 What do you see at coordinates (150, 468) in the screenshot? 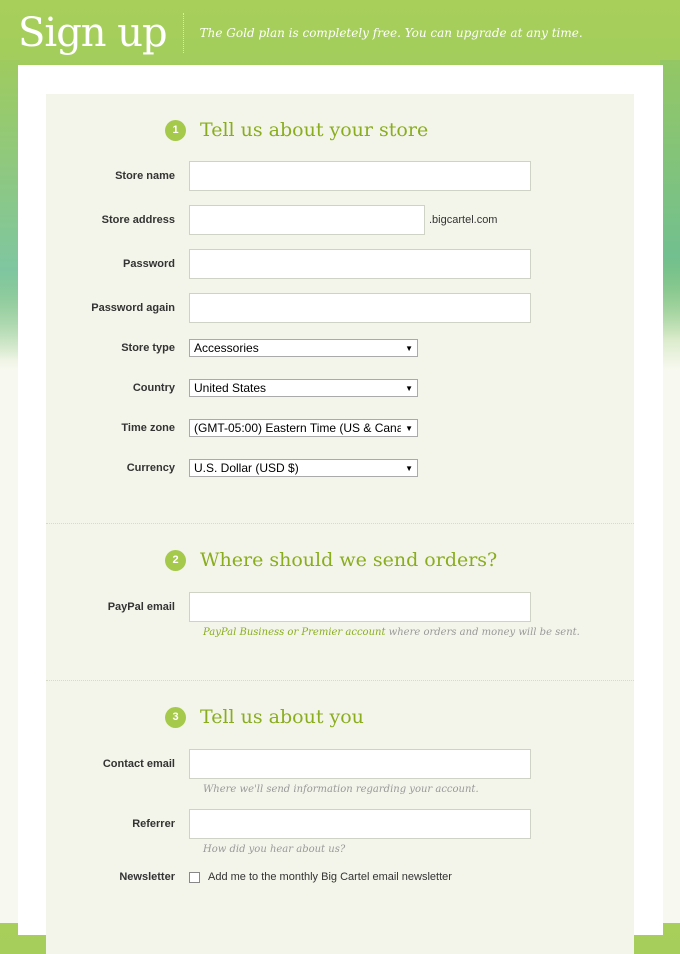
I see `currency-label: Currency` at bounding box center [150, 468].